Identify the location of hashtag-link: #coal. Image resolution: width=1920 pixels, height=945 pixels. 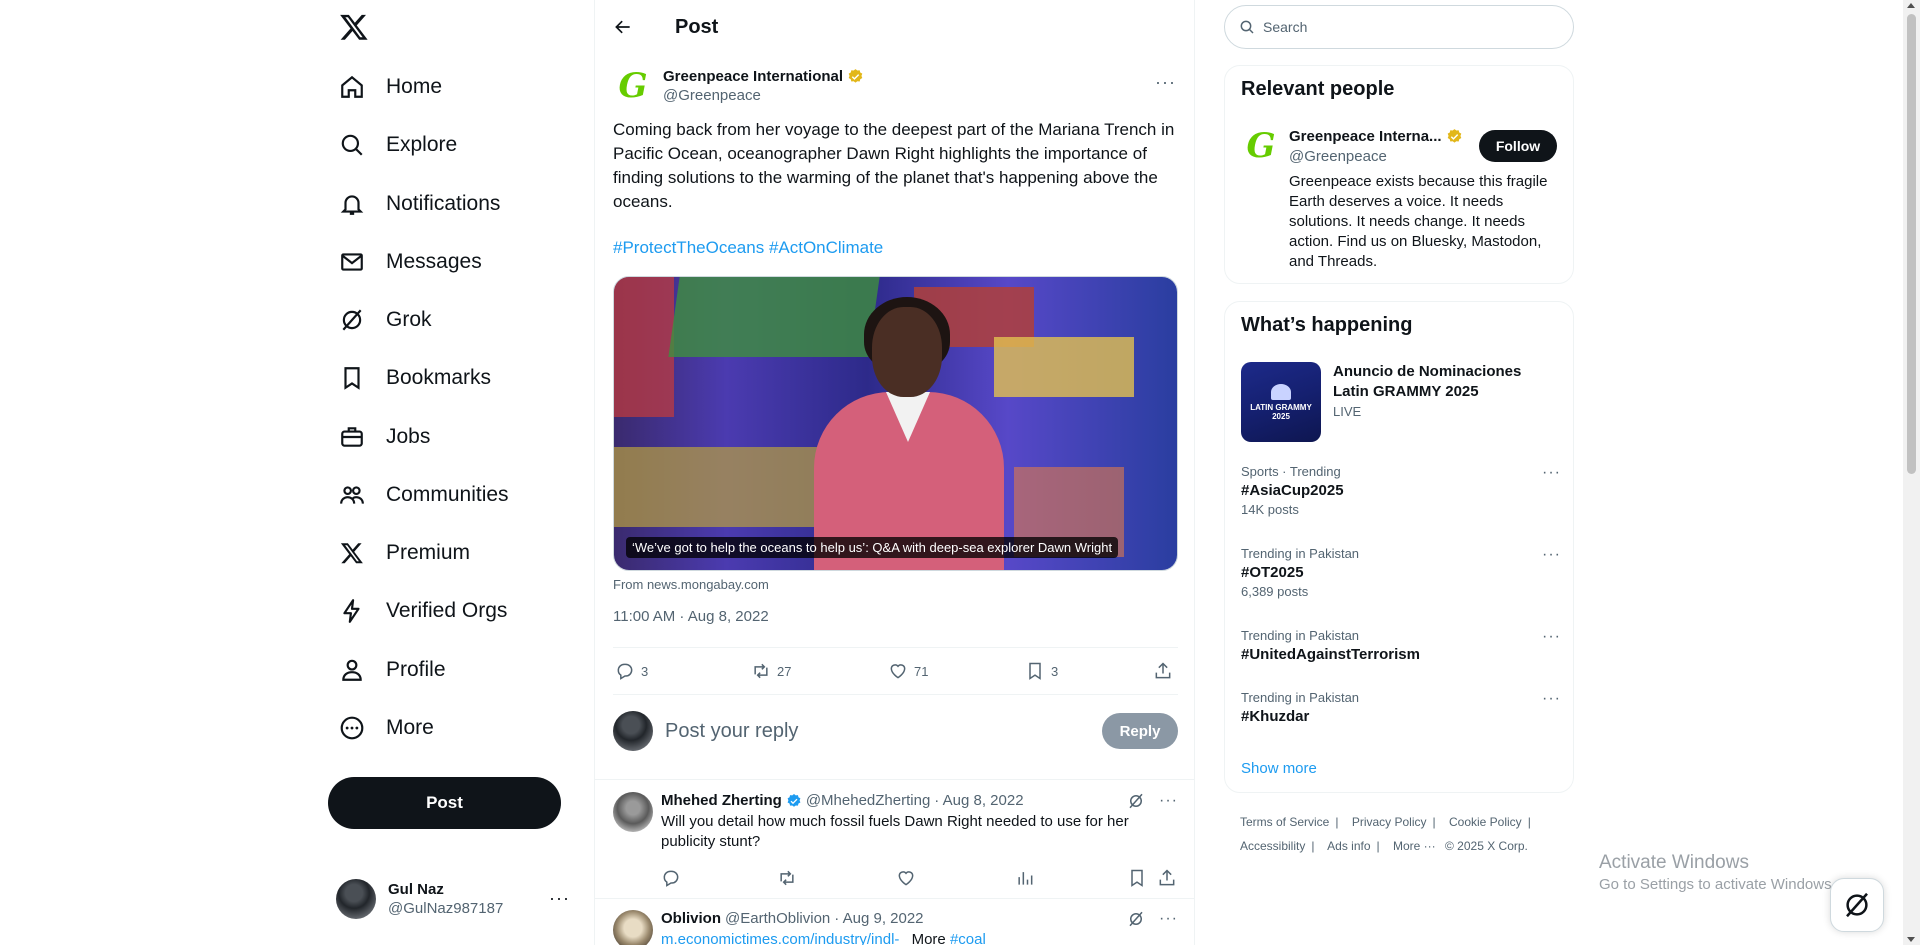
(968, 938).